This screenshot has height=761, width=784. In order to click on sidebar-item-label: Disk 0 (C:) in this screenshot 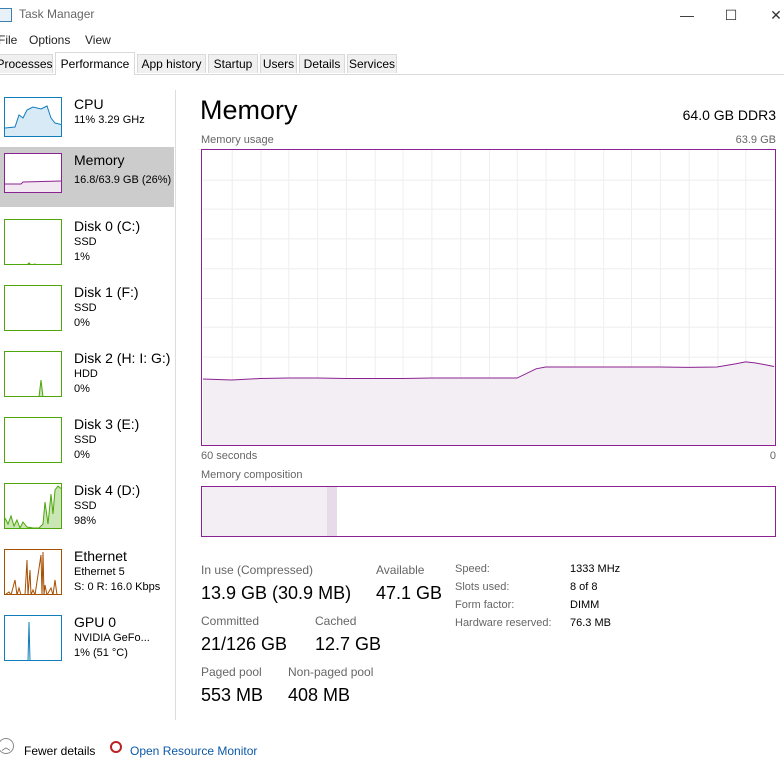, I will do `click(107, 226)`.